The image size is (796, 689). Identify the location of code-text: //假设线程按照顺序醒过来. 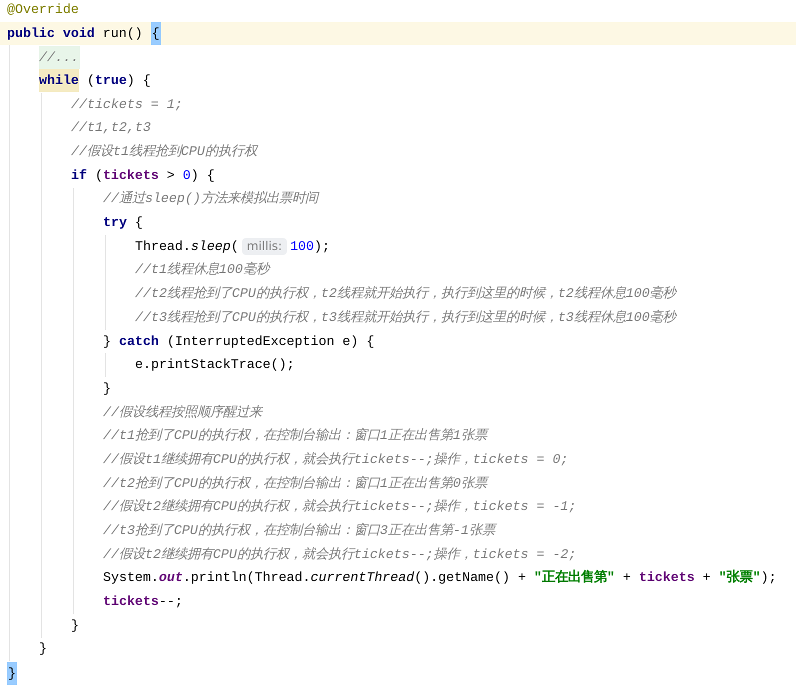
(182, 413).